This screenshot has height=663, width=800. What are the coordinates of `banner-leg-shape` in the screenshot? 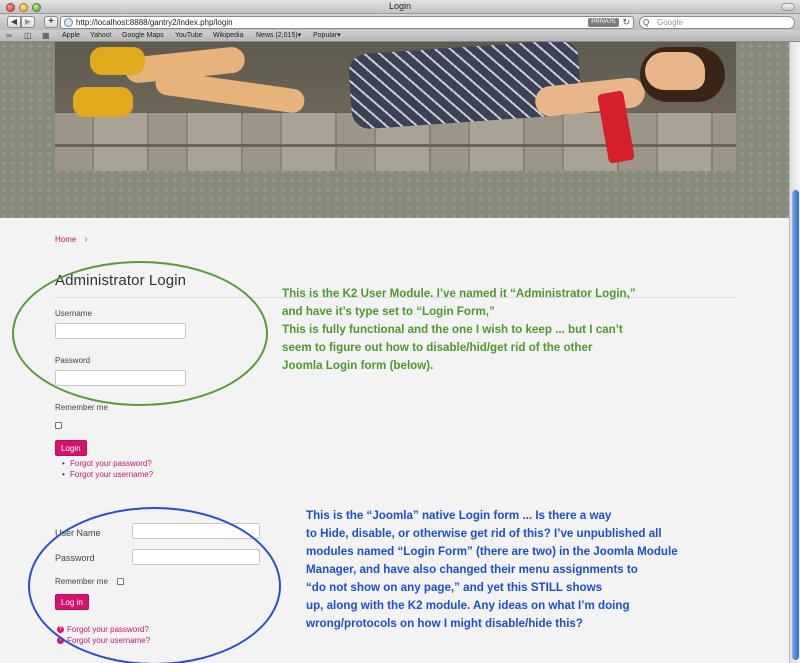 It's located at (230, 92).